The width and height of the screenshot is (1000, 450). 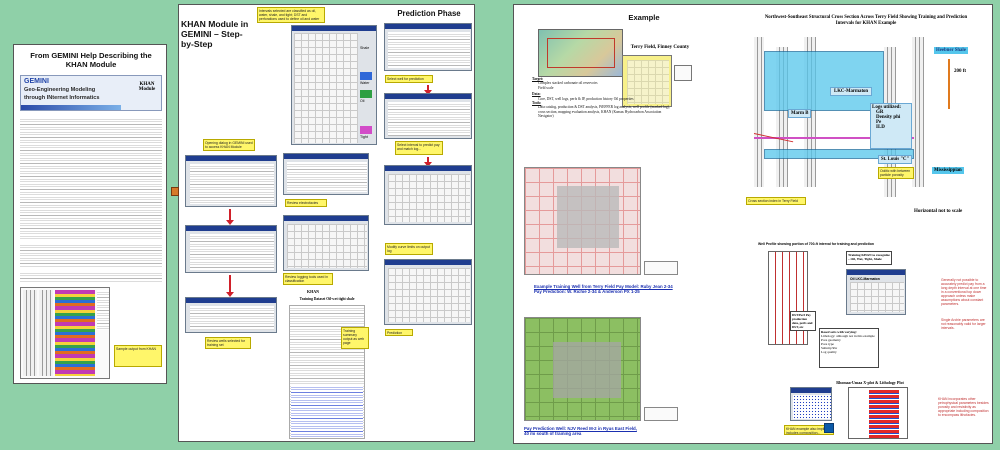 What do you see at coordinates (877, 297) in the screenshot?
I see `lkc-marmaton-plot` at bounding box center [877, 297].